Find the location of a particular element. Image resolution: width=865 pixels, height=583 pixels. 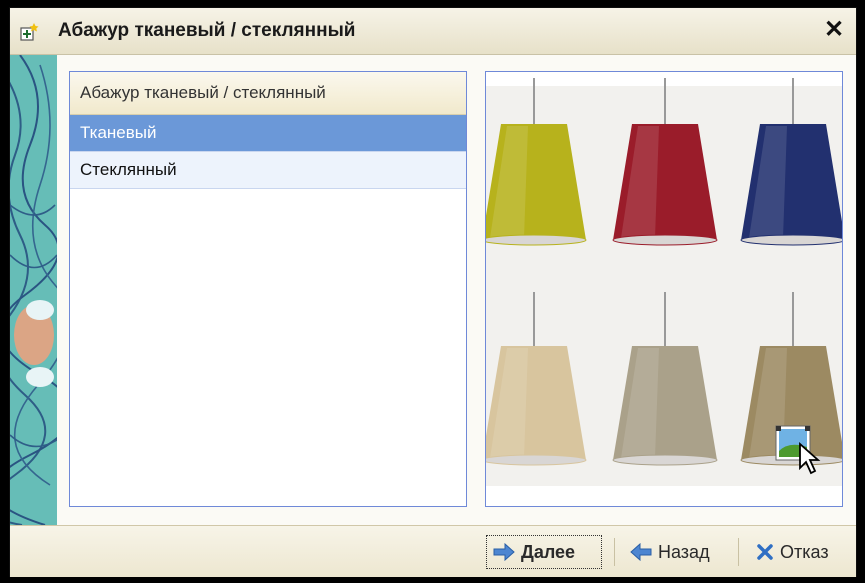

list-header: Абажур тканевый / стеклянный is located at coordinates (268, 93).